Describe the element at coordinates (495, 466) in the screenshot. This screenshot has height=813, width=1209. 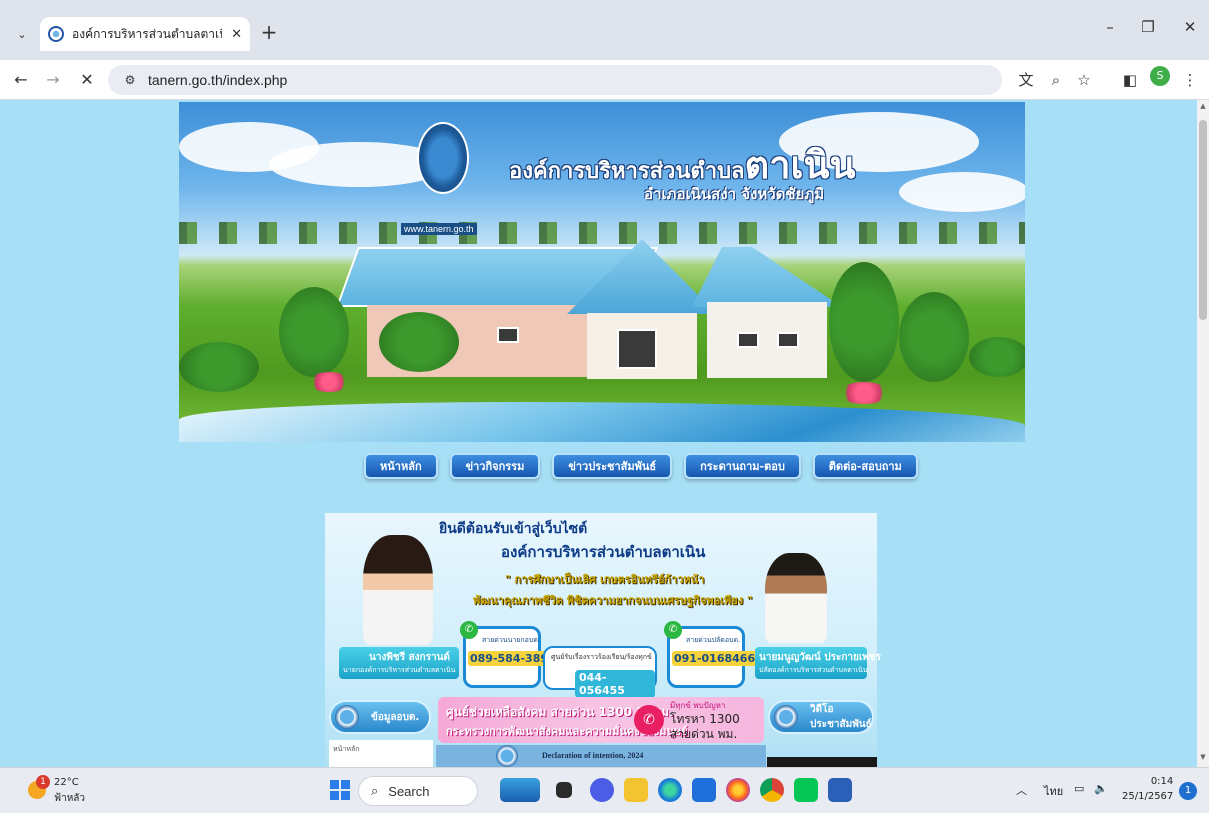
I see `nav-activity-news: ข่าวกิจกรรม` at that location.